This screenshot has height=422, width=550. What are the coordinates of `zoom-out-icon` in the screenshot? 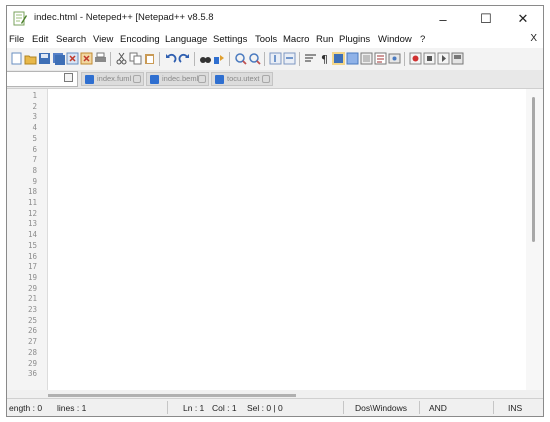 It's located at (254, 58).